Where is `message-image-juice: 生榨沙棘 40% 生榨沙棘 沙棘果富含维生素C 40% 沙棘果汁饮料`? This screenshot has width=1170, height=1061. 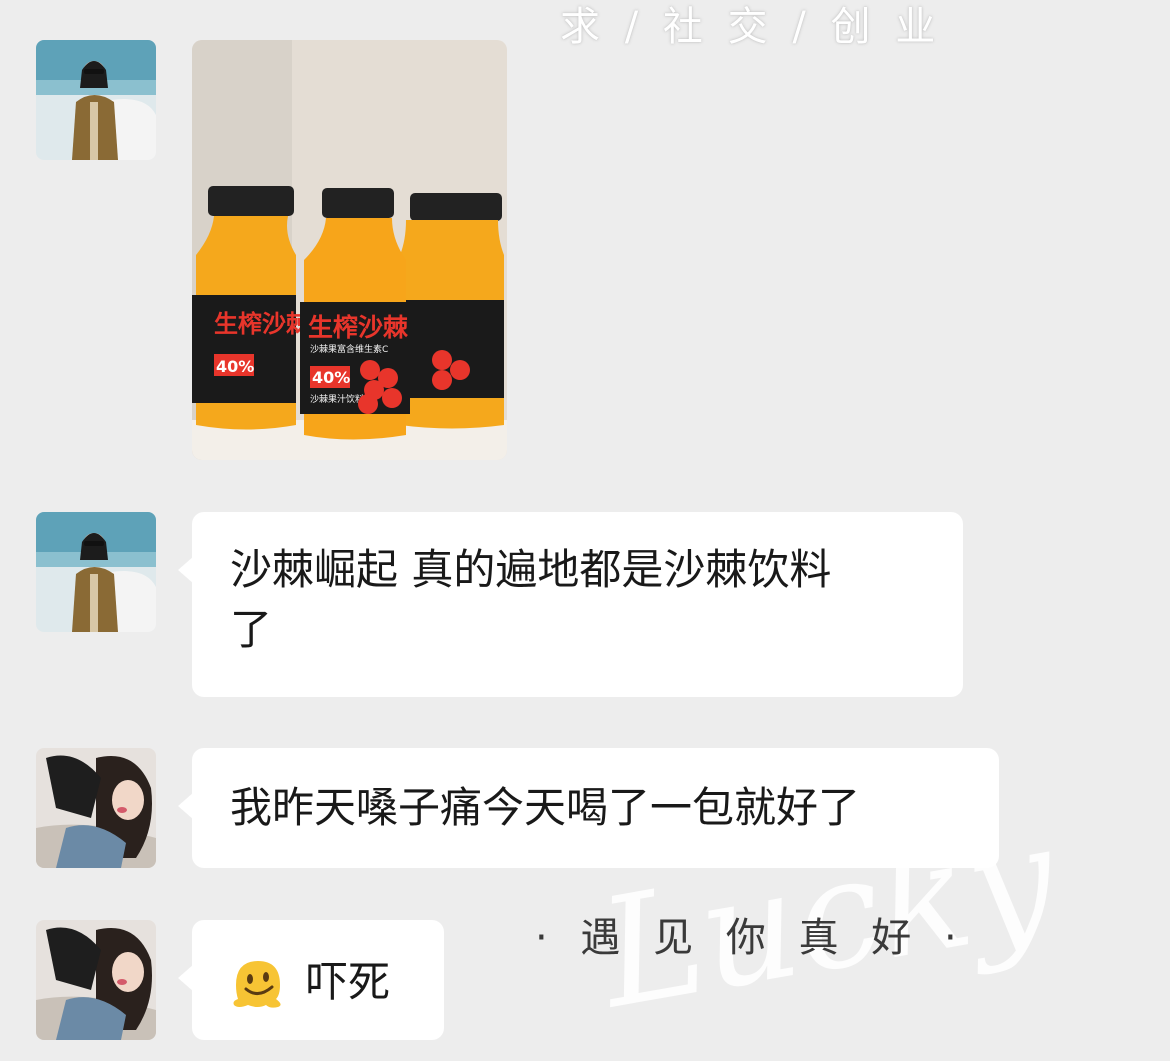 message-image-juice: 生榨沙棘 40% 生榨沙棘 沙棘果富含维生素C 40% 沙棘果汁饮料 is located at coordinates (349, 250).